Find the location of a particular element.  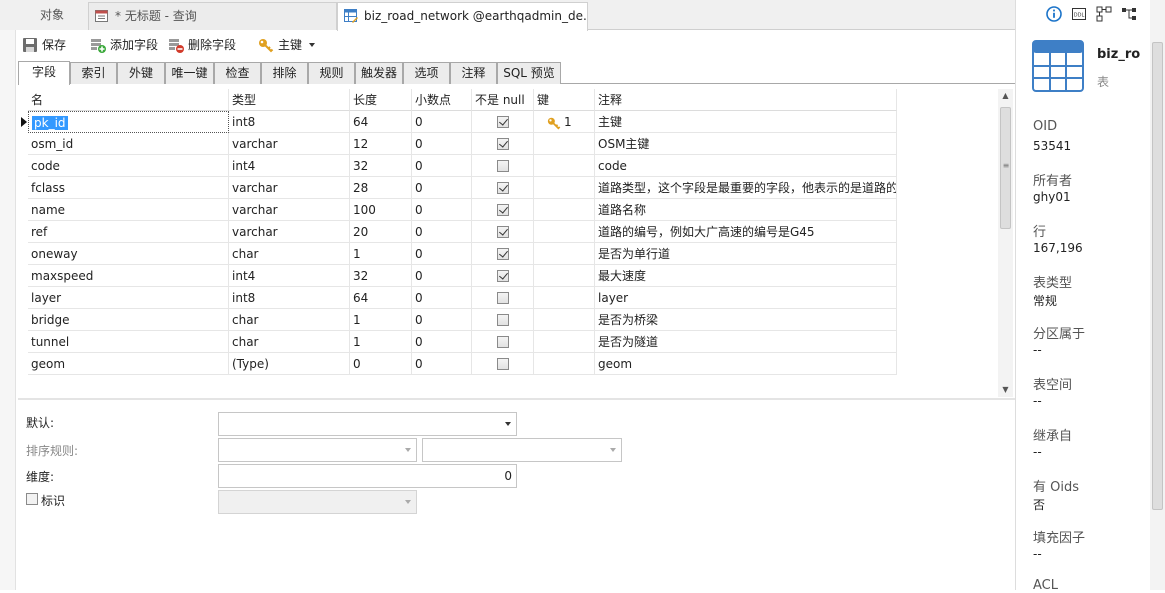

info-scrollbar-thumb is located at coordinates (1157, 276).